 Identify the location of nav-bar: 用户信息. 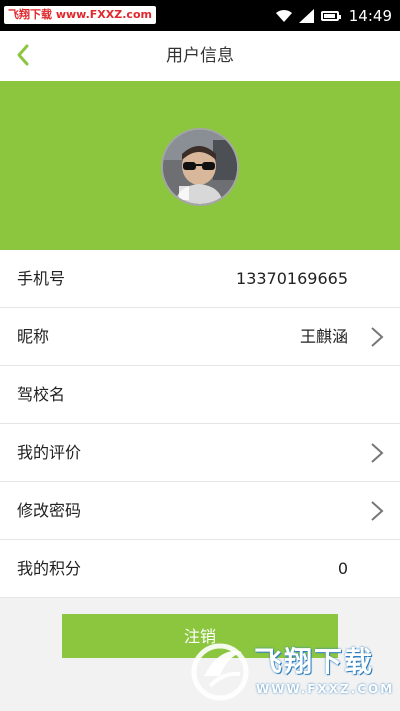
(200, 56).